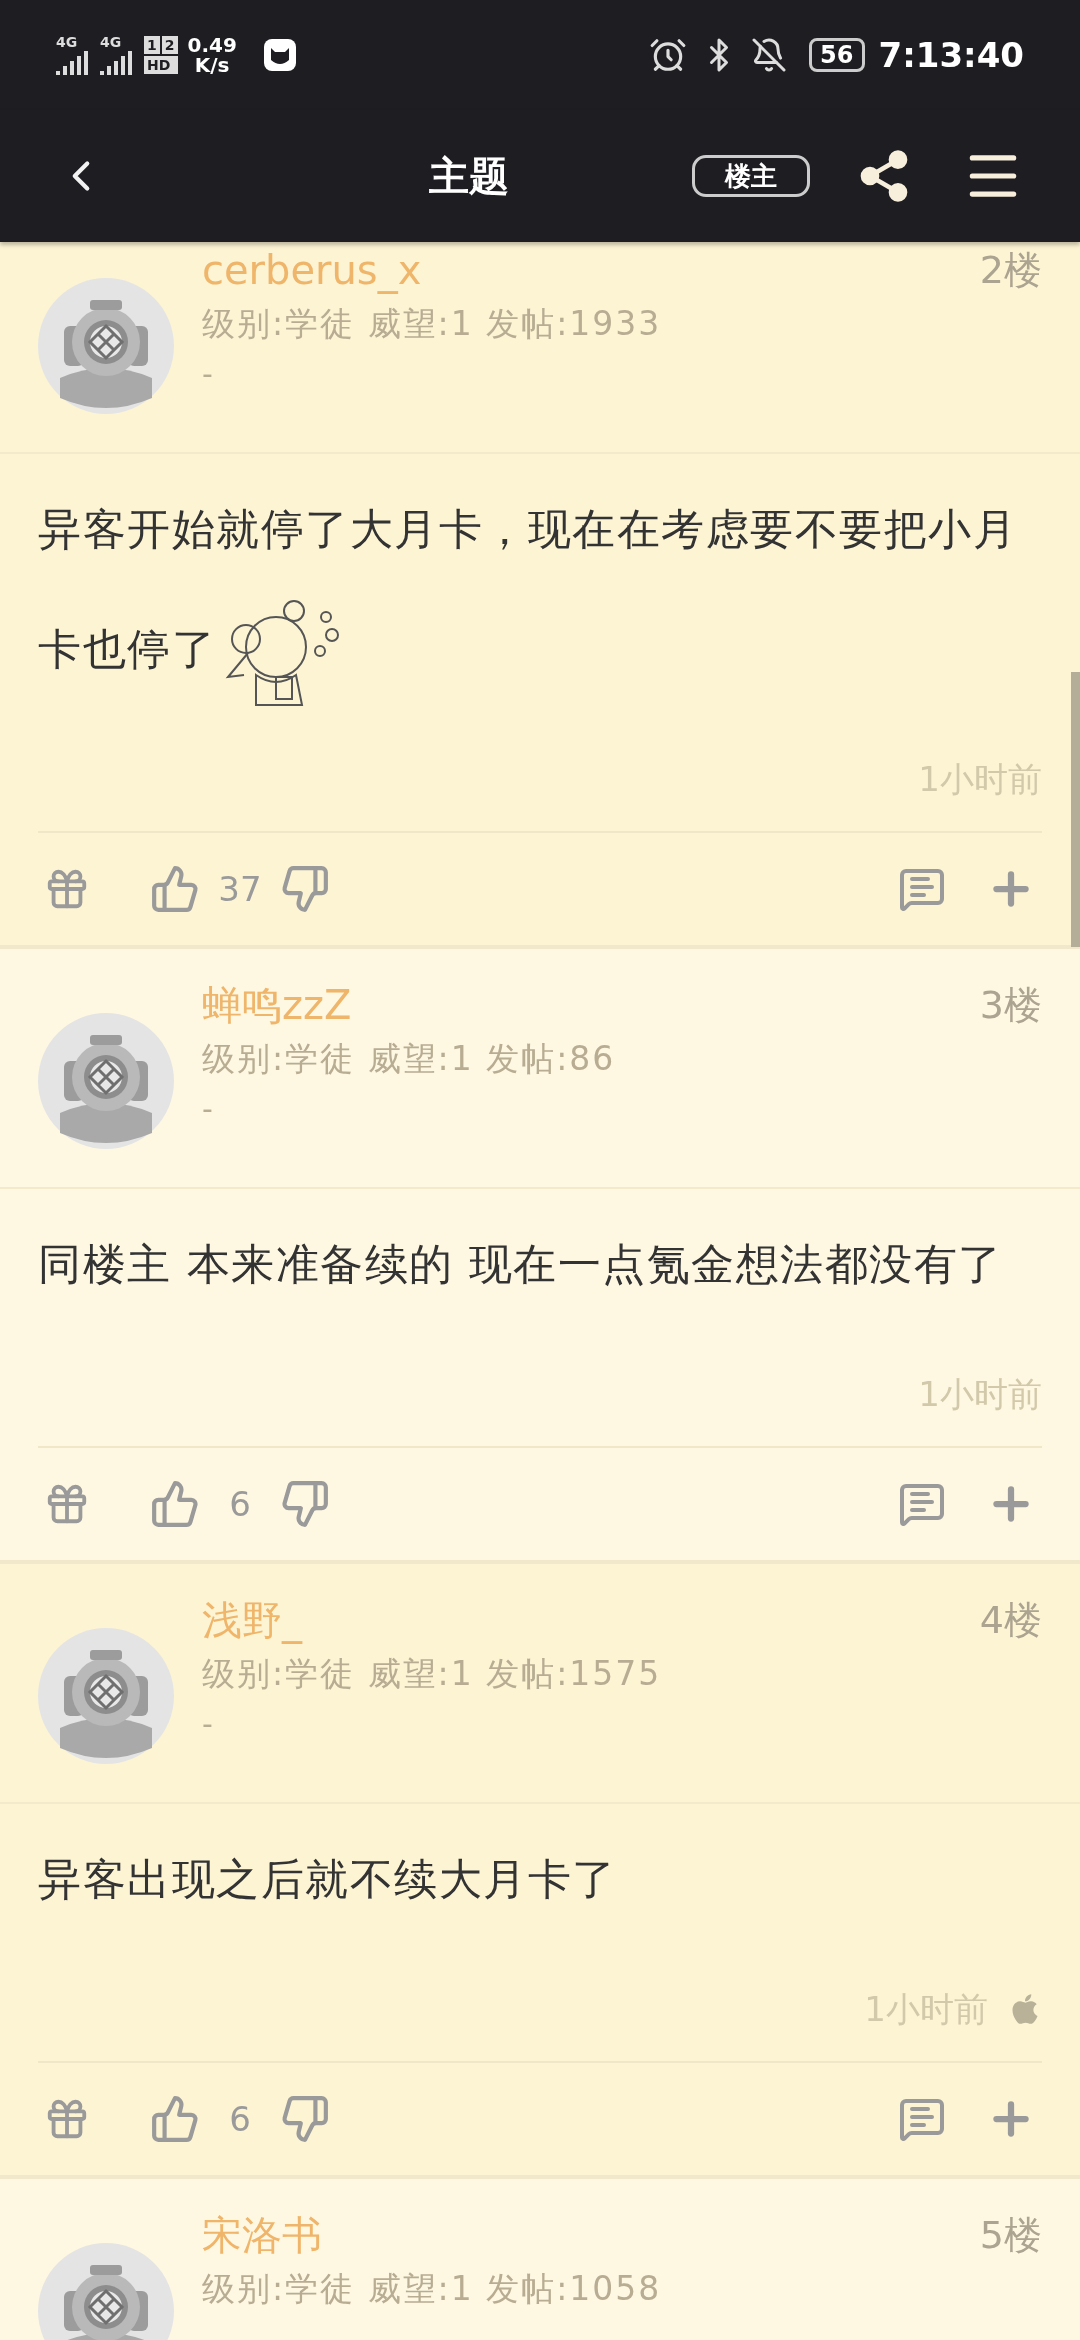 The height and width of the screenshot is (2340, 1080). Describe the element at coordinates (161, 65) in the screenshot. I see `hd-label: HD` at that location.